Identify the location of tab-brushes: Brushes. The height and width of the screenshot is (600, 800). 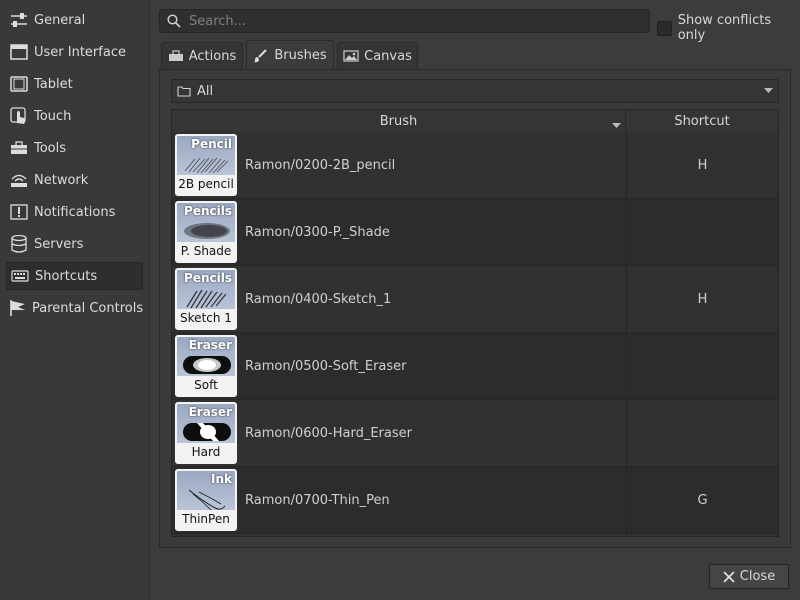
(290, 55).